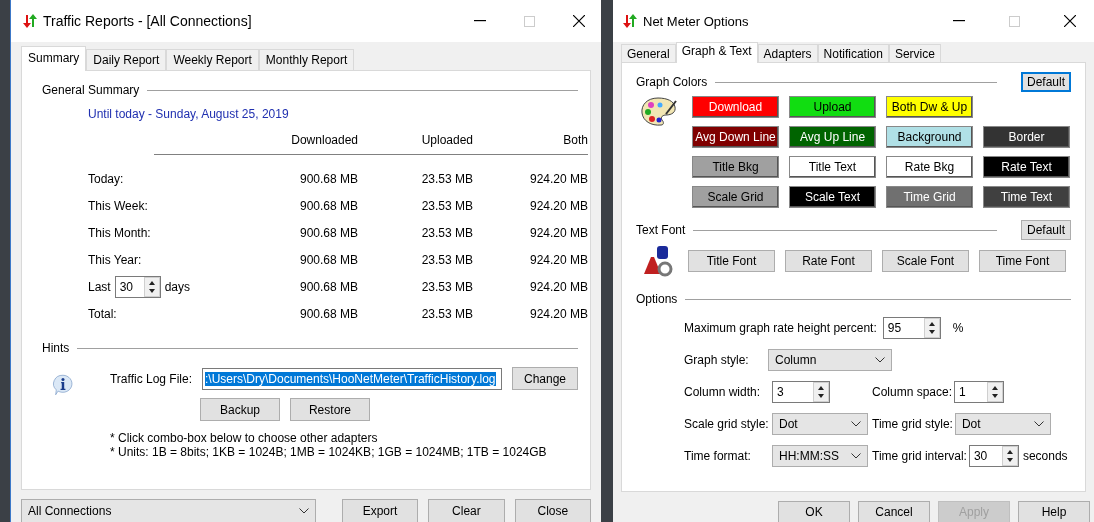  What do you see at coordinates (726, 424) in the screenshot?
I see `field-label: Scale grid style:` at bounding box center [726, 424].